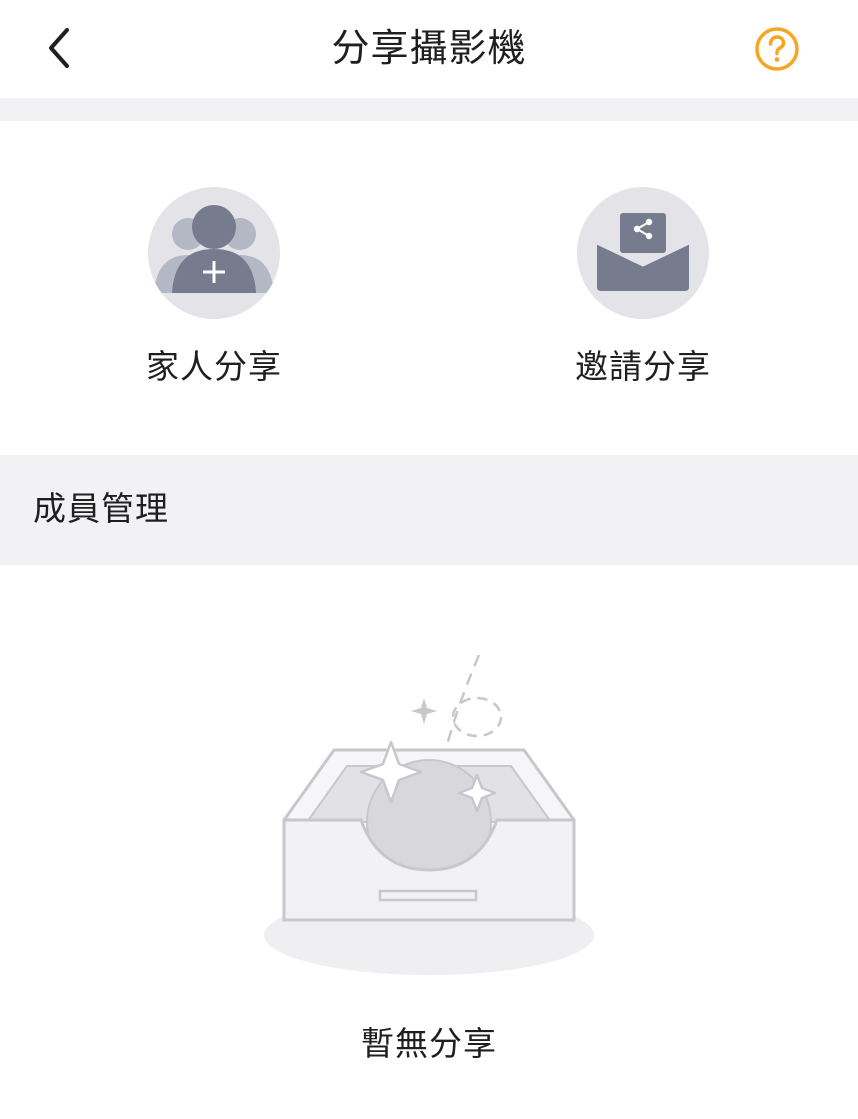 This screenshot has width=858, height=1119. What do you see at coordinates (101, 508) in the screenshot?
I see `section-title: 成員管理` at bounding box center [101, 508].